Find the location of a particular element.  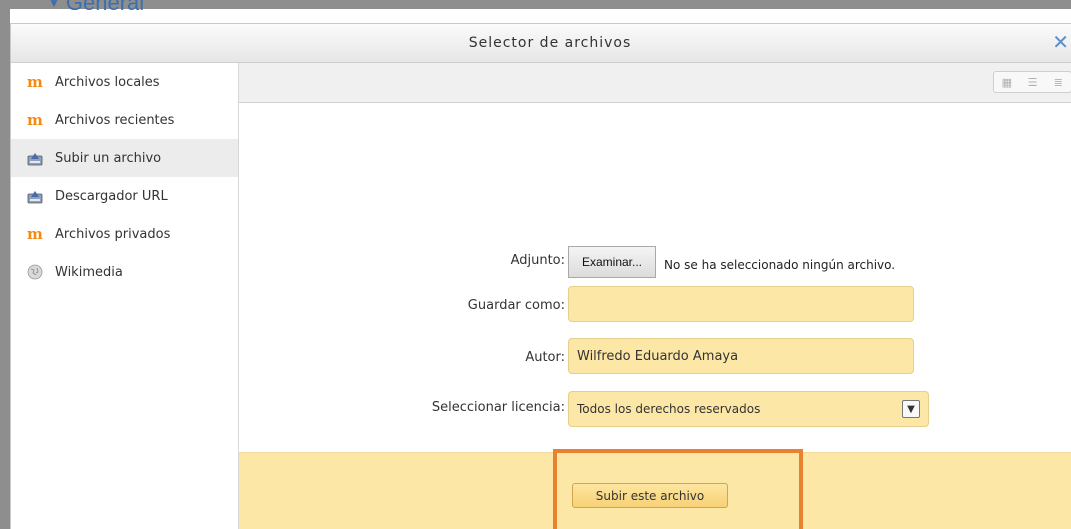

sidebar-item-label: Archivos locales is located at coordinates (107, 82).